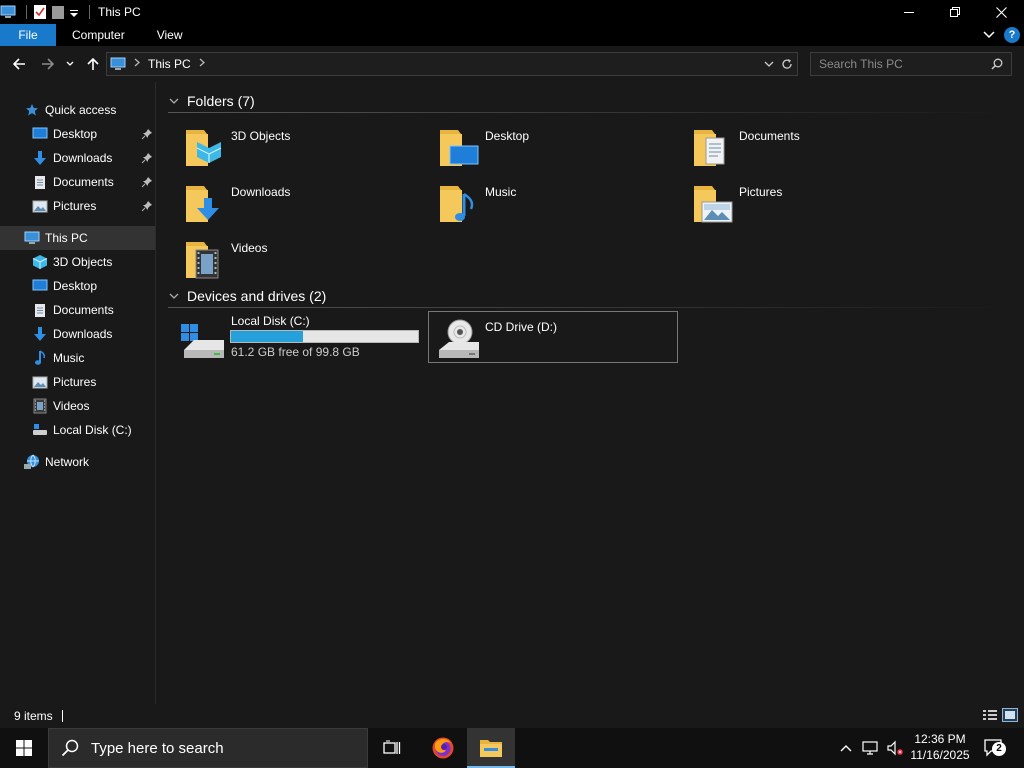 This screenshot has width=1024, height=768. I want to click on sidebar-item-label: Documents, so click(83, 310).